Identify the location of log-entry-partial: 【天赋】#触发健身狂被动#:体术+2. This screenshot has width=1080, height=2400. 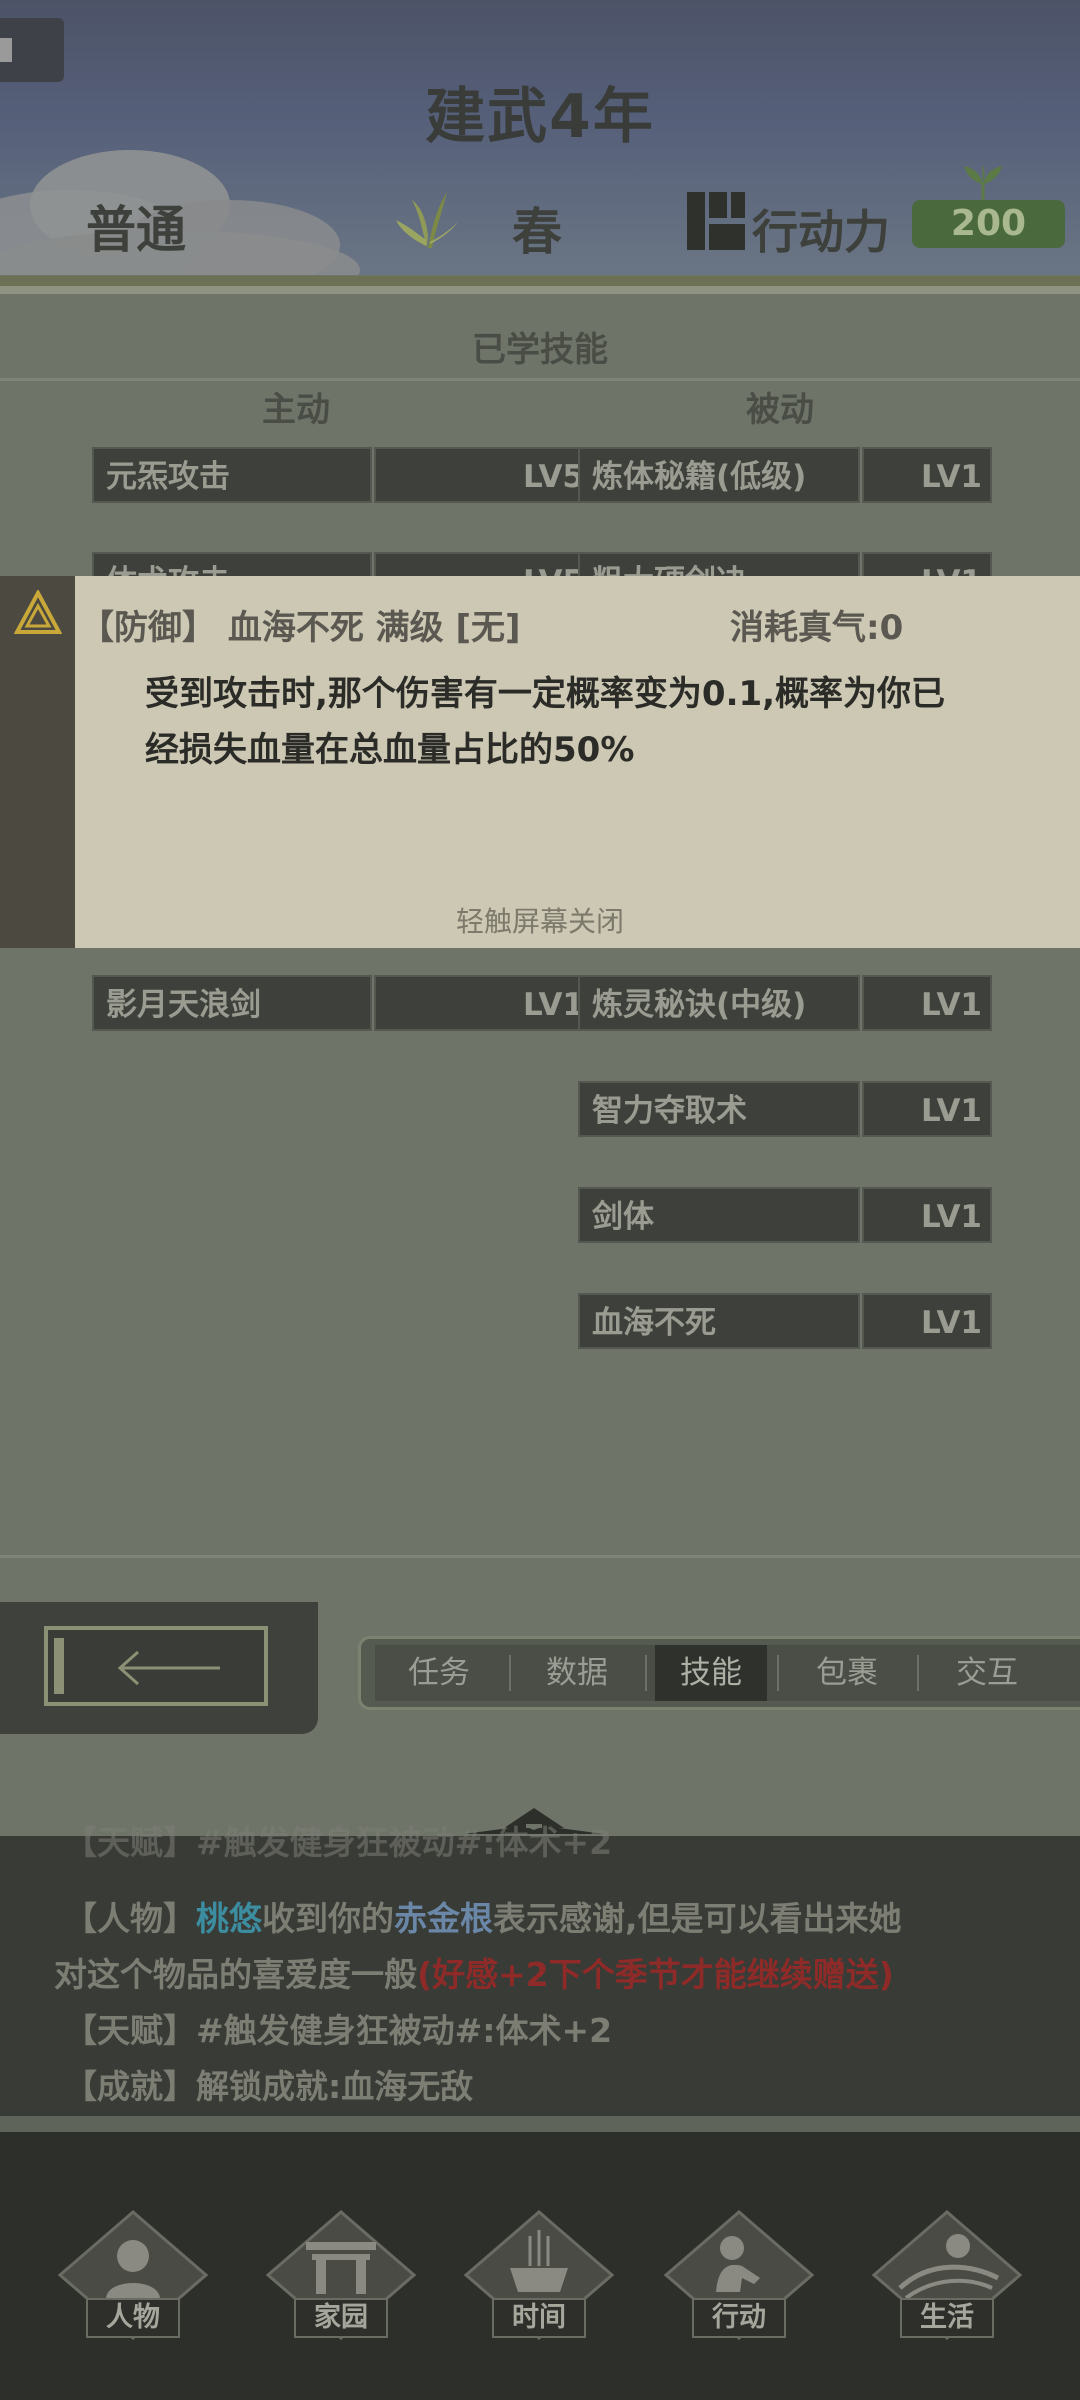
(338, 1842).